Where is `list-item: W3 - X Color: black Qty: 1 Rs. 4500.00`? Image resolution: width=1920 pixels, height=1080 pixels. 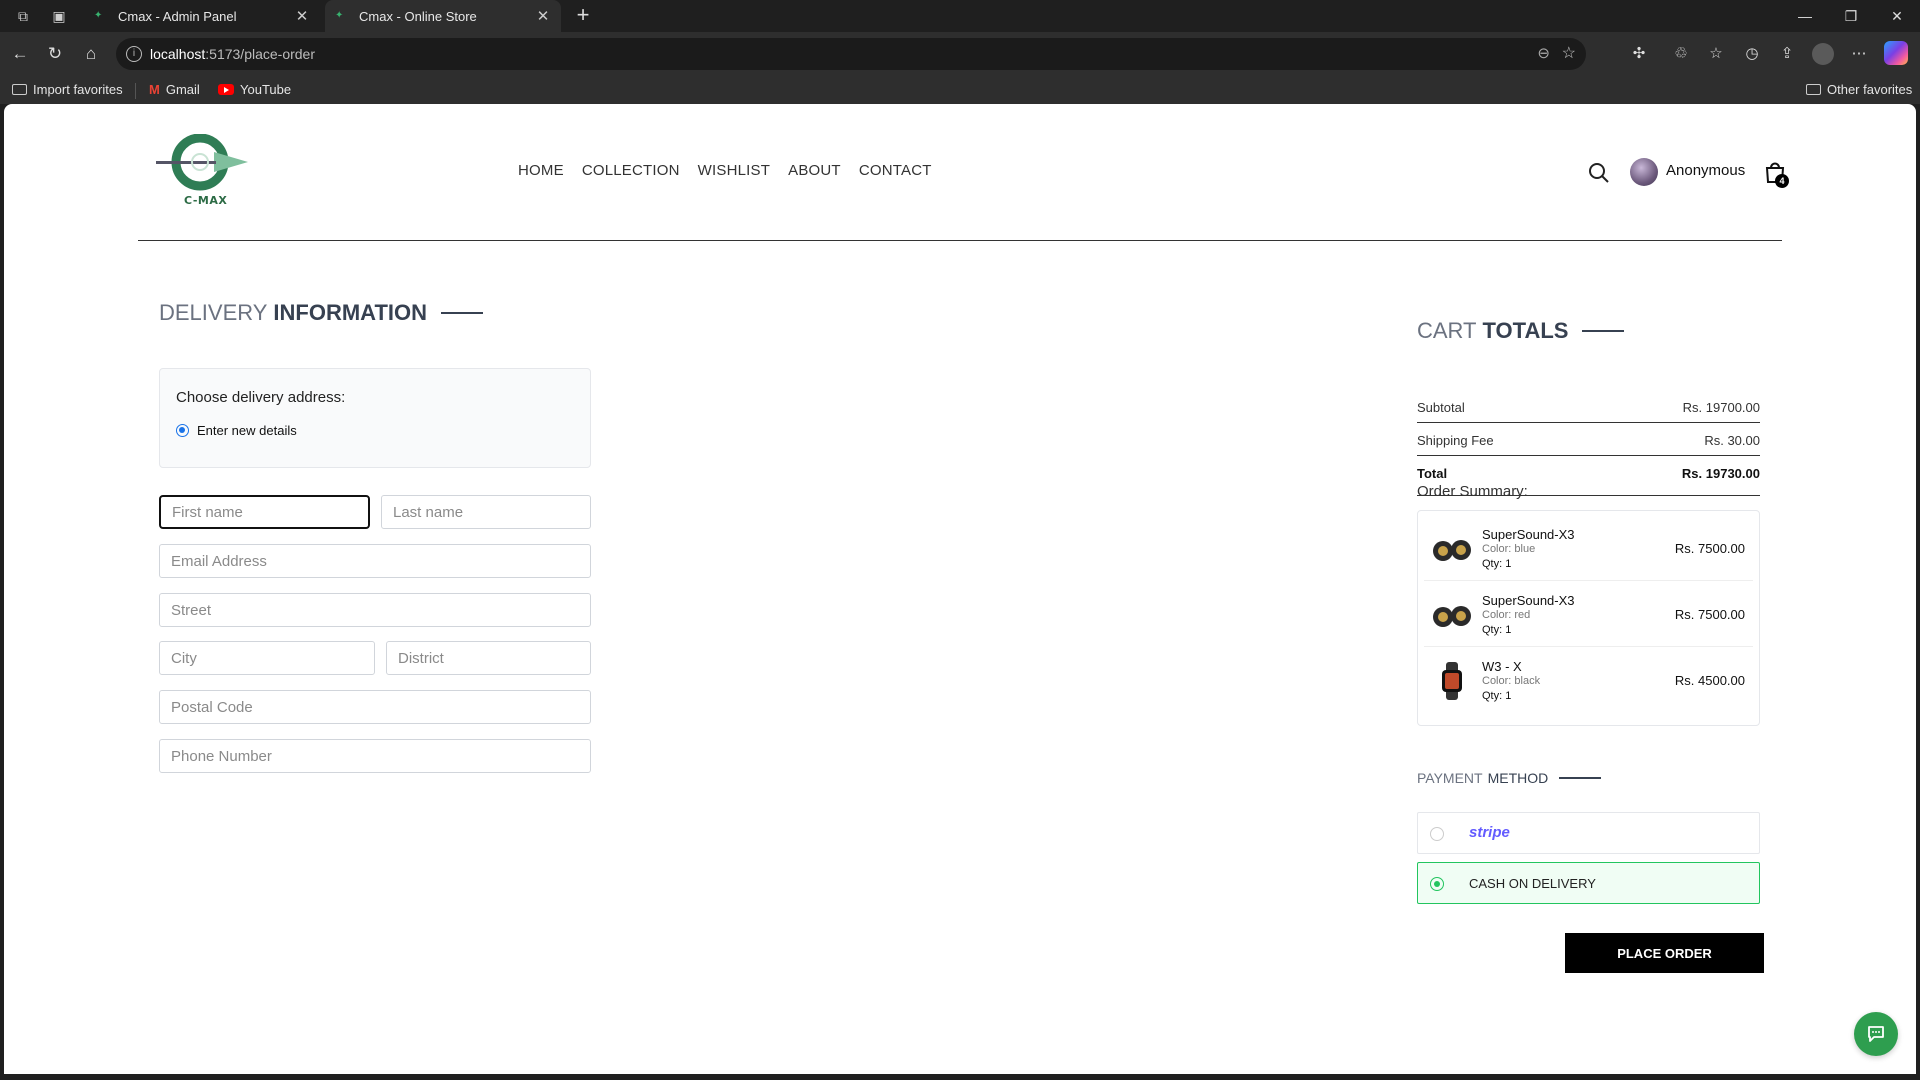
list-item: W3 - X Color: black Qty: 1 Rs. 4500.00 is located at coordinates (1588, 681).